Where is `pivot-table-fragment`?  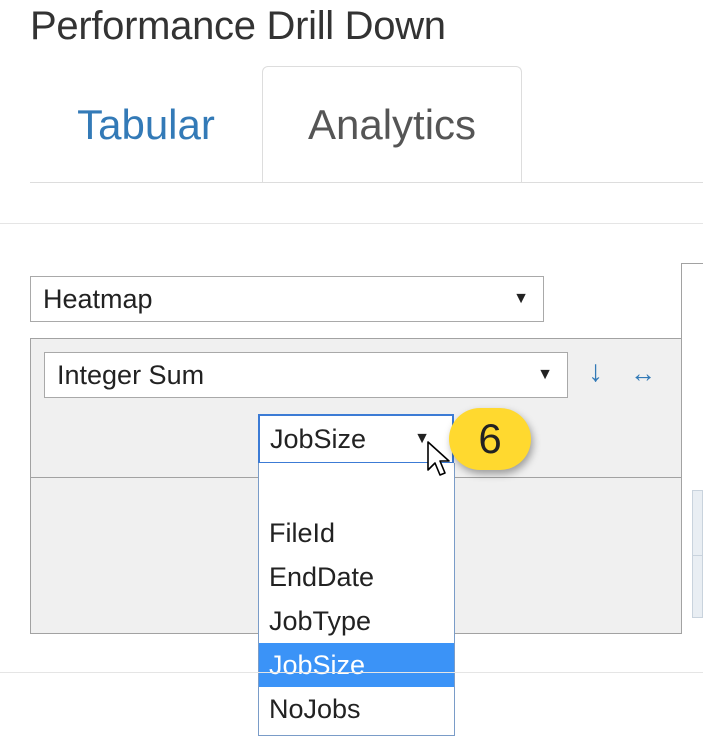 pivot-table-fragment is located at coordinates (697, 554).